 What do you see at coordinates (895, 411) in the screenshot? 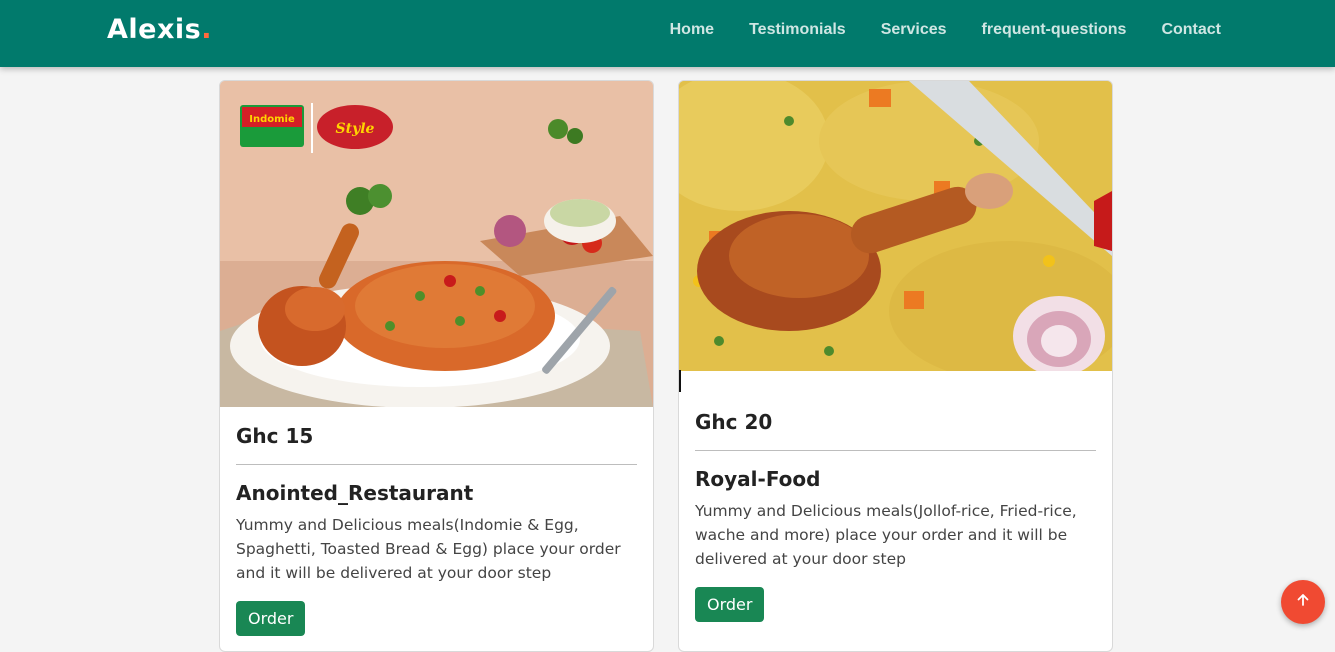
I see `price: Ghc 20` at bounding box center [895, 411].